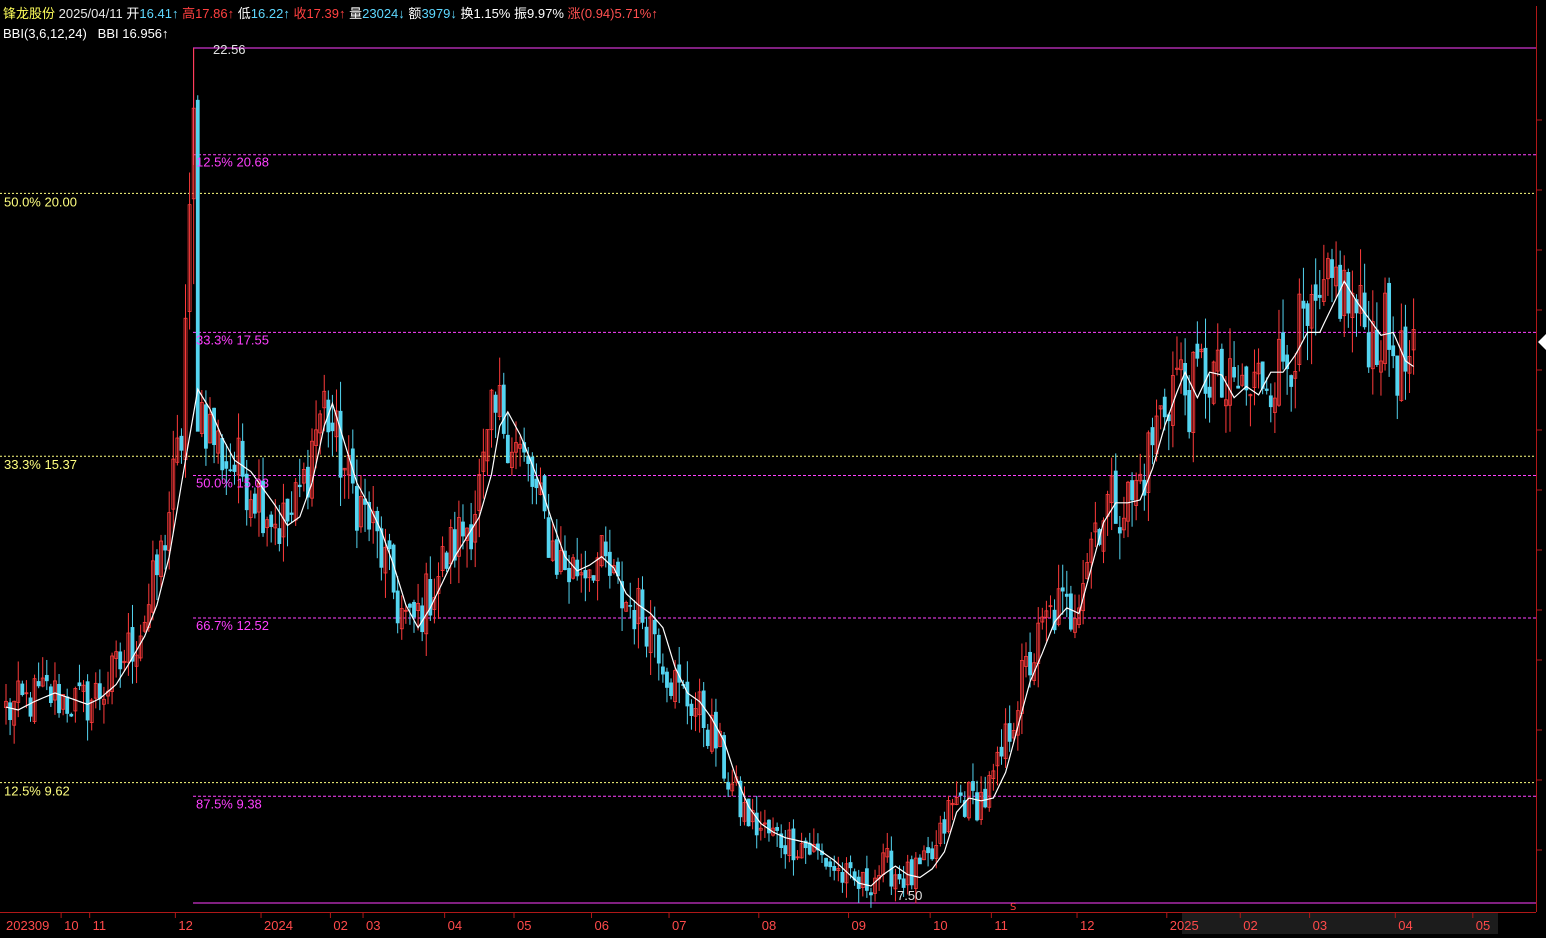 The image size is (1546, 938). I want to click on vol-arrow: ↓, so click(401, 13).